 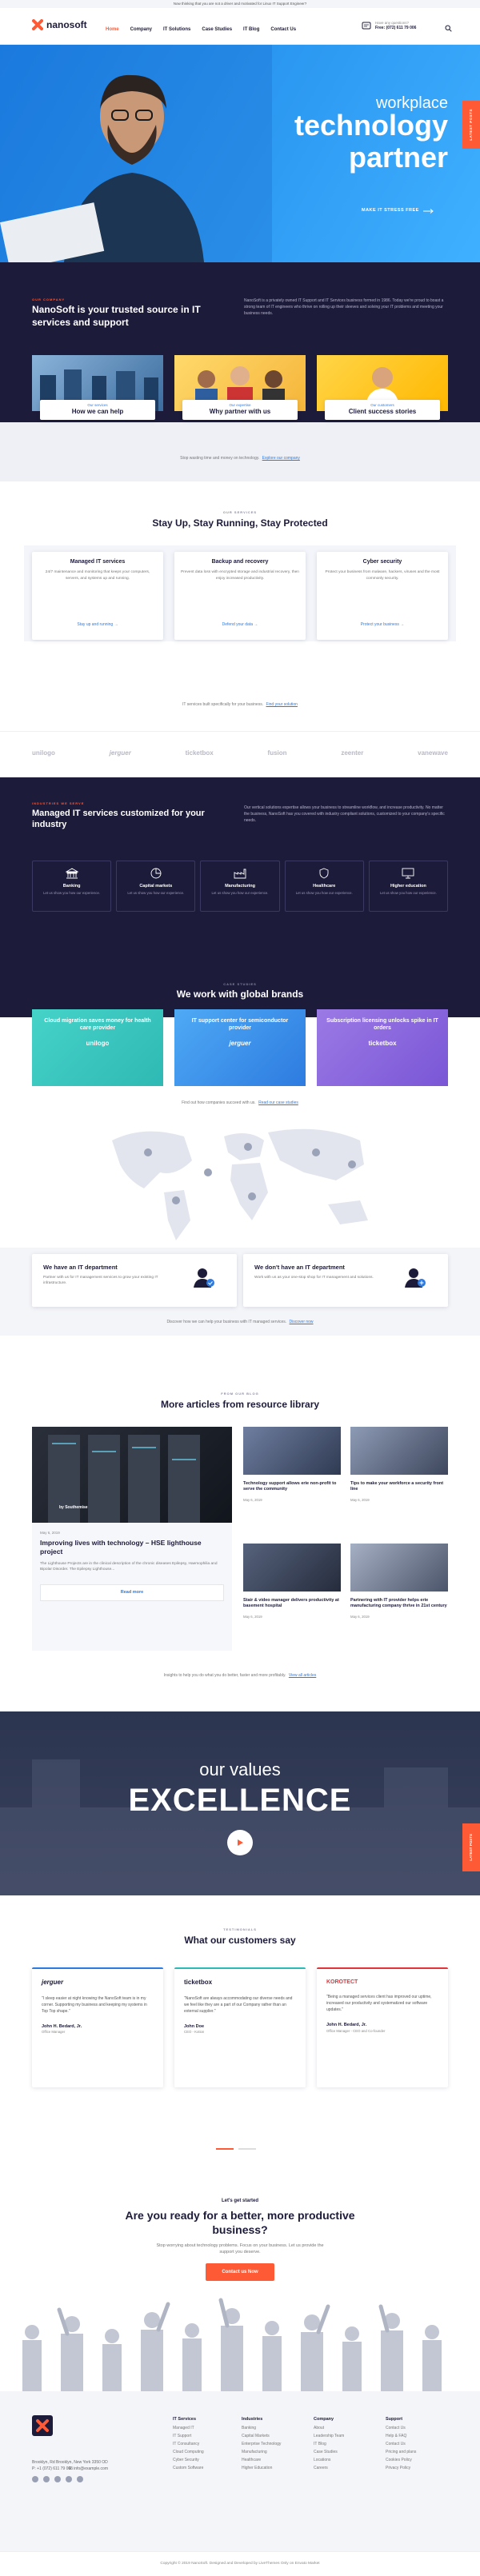 I want to click on shield-heart-icon, so click(x=324, y=874).